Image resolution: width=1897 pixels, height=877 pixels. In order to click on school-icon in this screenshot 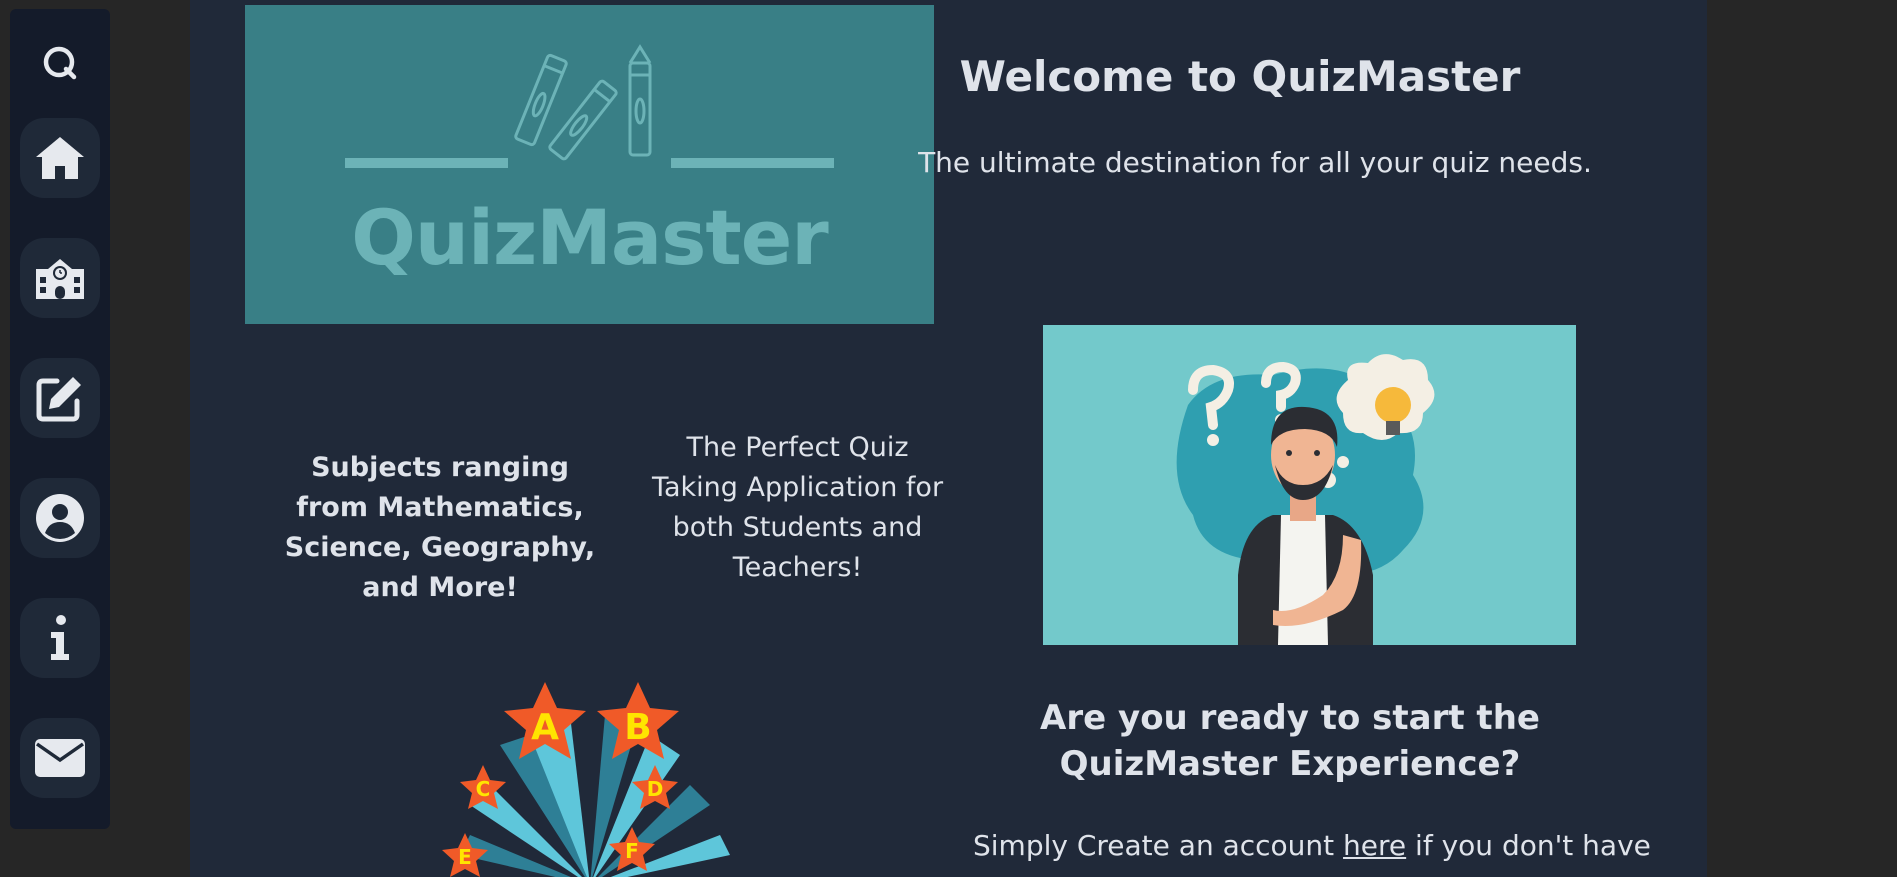, I will do `click(60, 279)`.